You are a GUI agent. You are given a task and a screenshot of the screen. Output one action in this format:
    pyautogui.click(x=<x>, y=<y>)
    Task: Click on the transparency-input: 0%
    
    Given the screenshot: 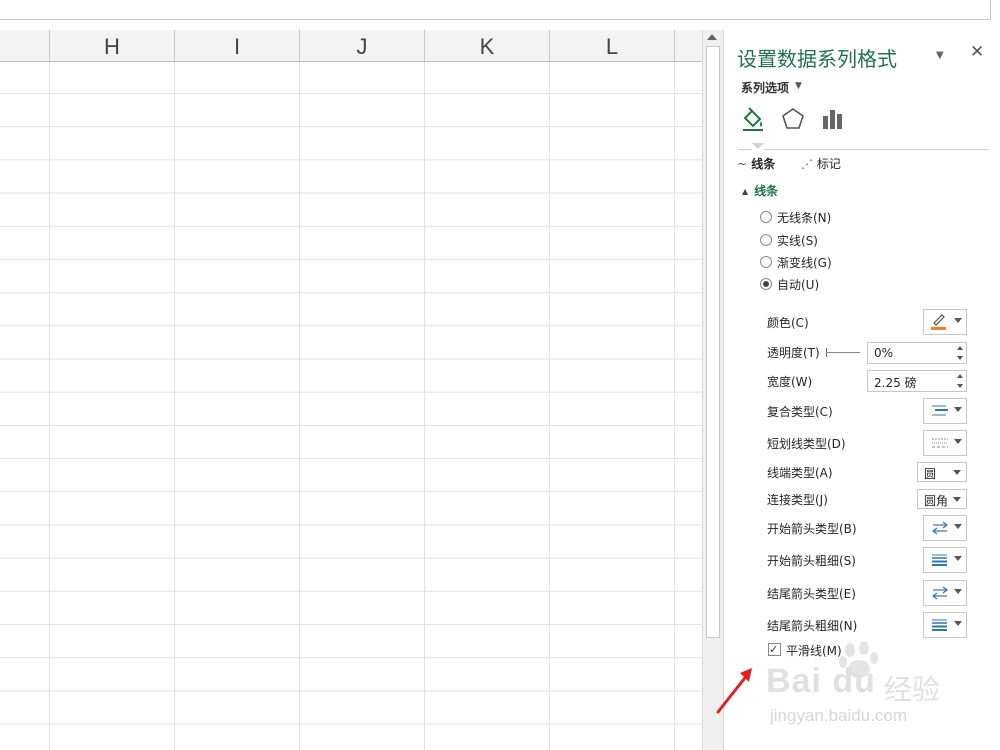 What is the action you would take?
    pyautogui.click(x=917, y=353)
    